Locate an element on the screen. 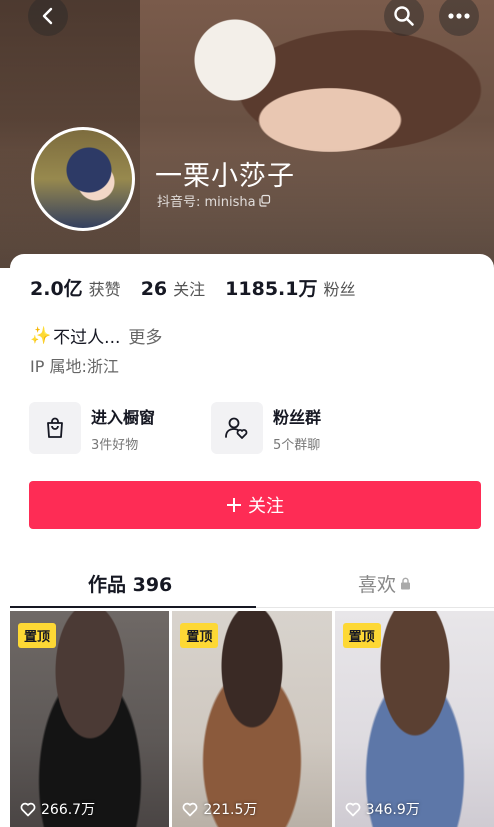  stat-likes-value: 2.0亿 is located at coordinates (56, 289).